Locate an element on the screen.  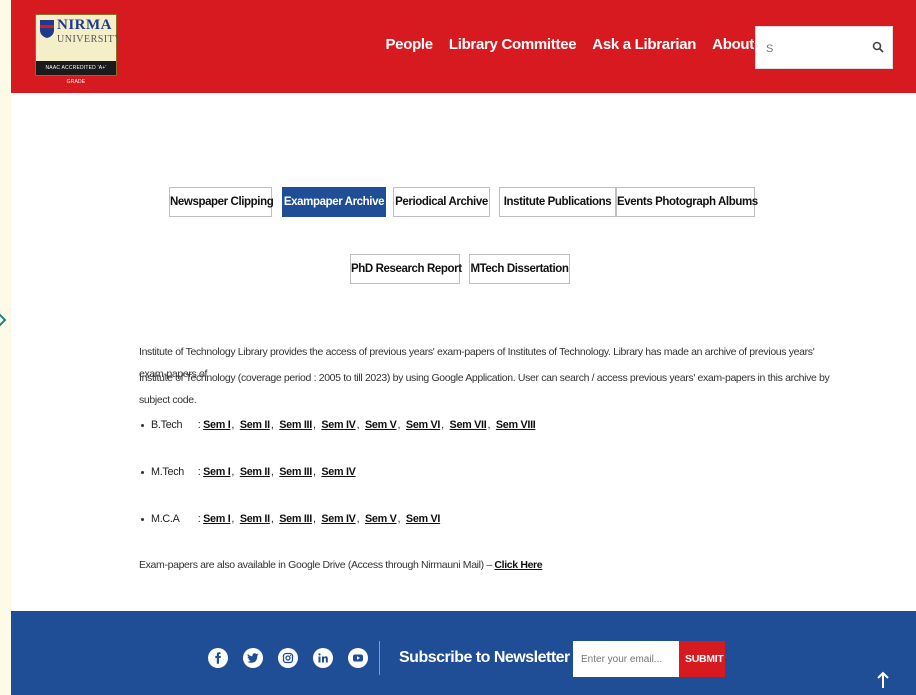
youtube-icon is located at coordinates (358, 658).